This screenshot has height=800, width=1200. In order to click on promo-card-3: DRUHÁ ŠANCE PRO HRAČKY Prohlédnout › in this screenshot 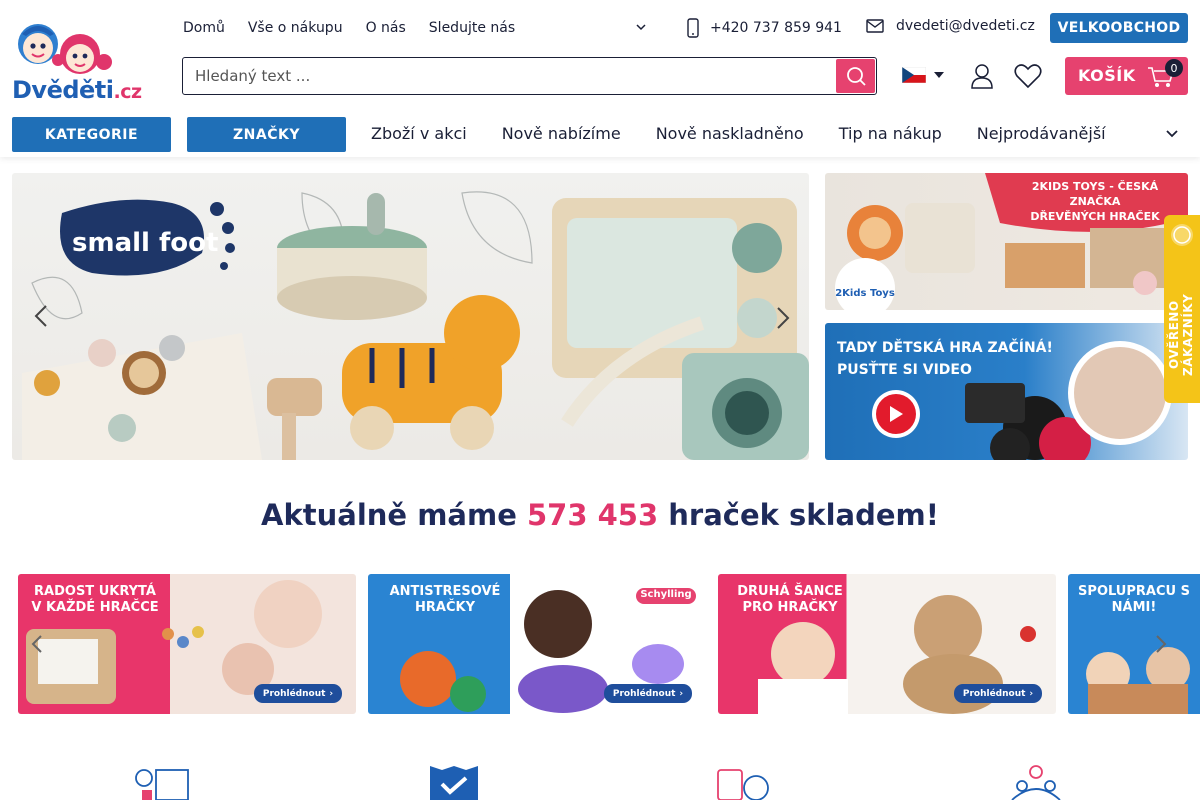, I will do `click(887, 644)`.